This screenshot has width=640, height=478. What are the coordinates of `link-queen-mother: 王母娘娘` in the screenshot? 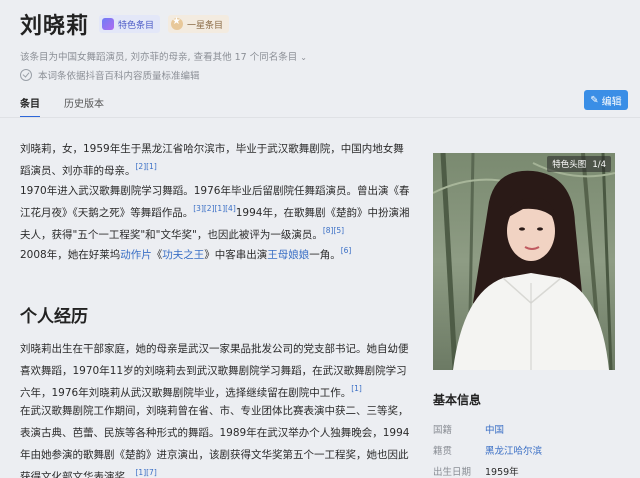 It's located at (288, 255).